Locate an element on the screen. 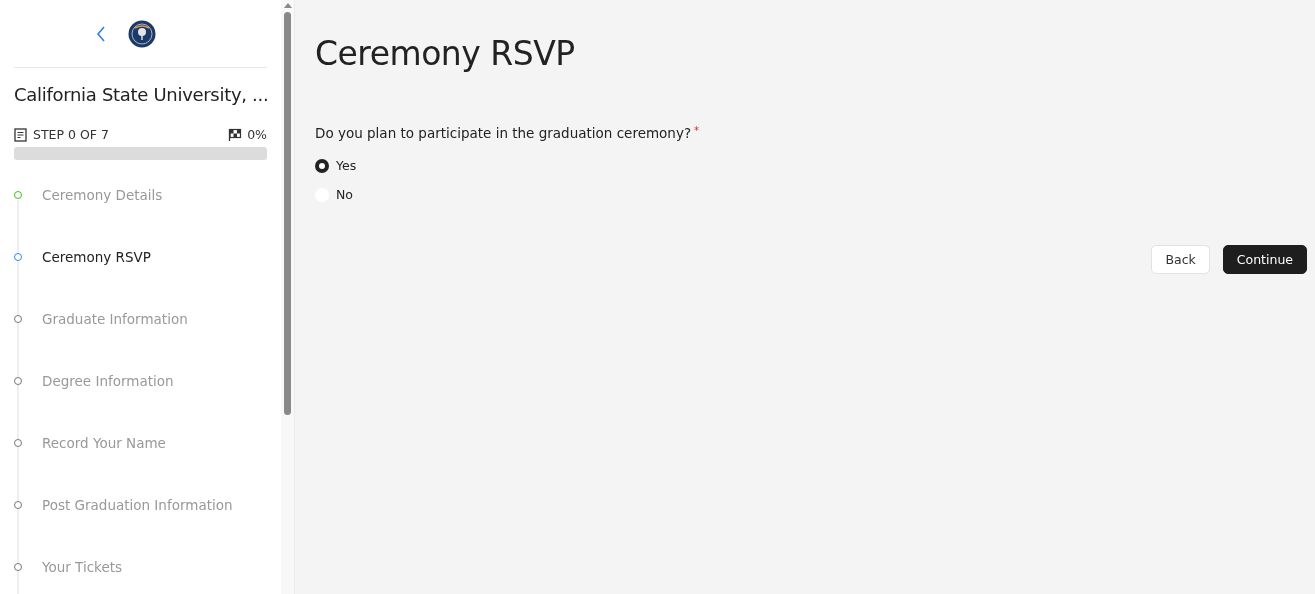  scrollbar-thumb is located at coordinates (287, 213).